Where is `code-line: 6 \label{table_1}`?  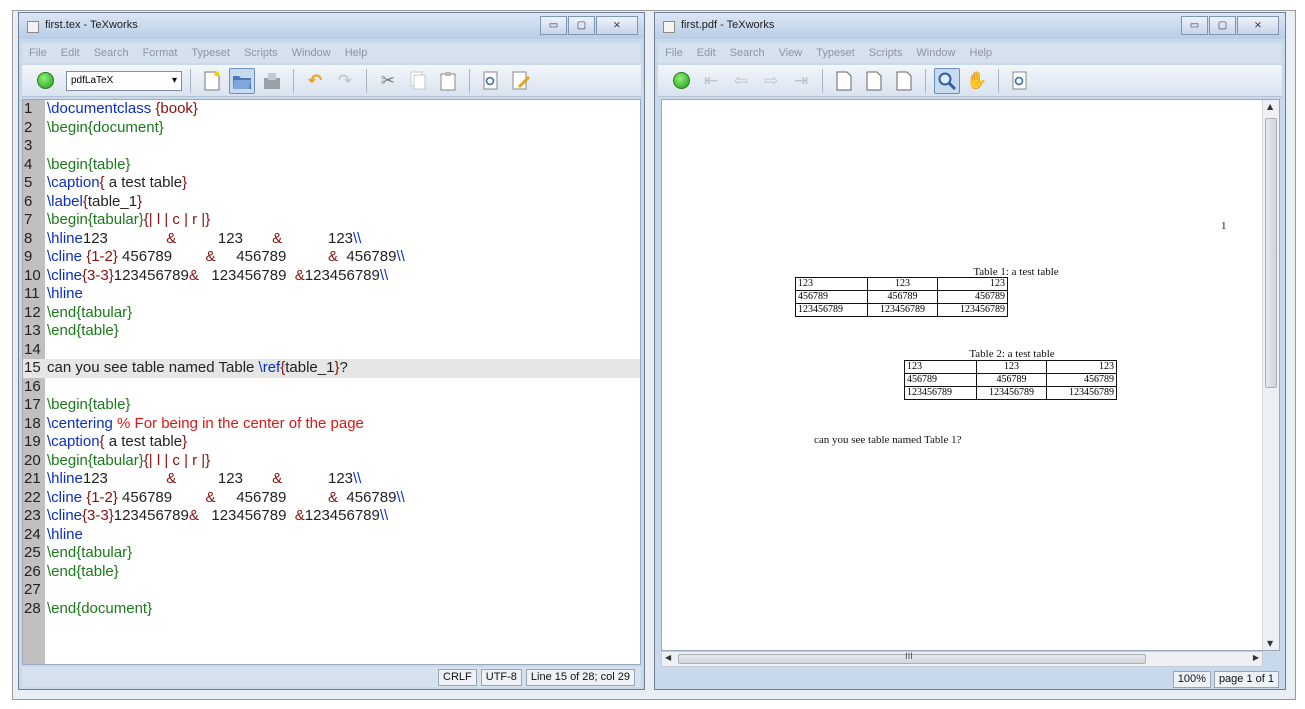
code-line: 6 \label{table_1} is located at coordinates (331, 202).